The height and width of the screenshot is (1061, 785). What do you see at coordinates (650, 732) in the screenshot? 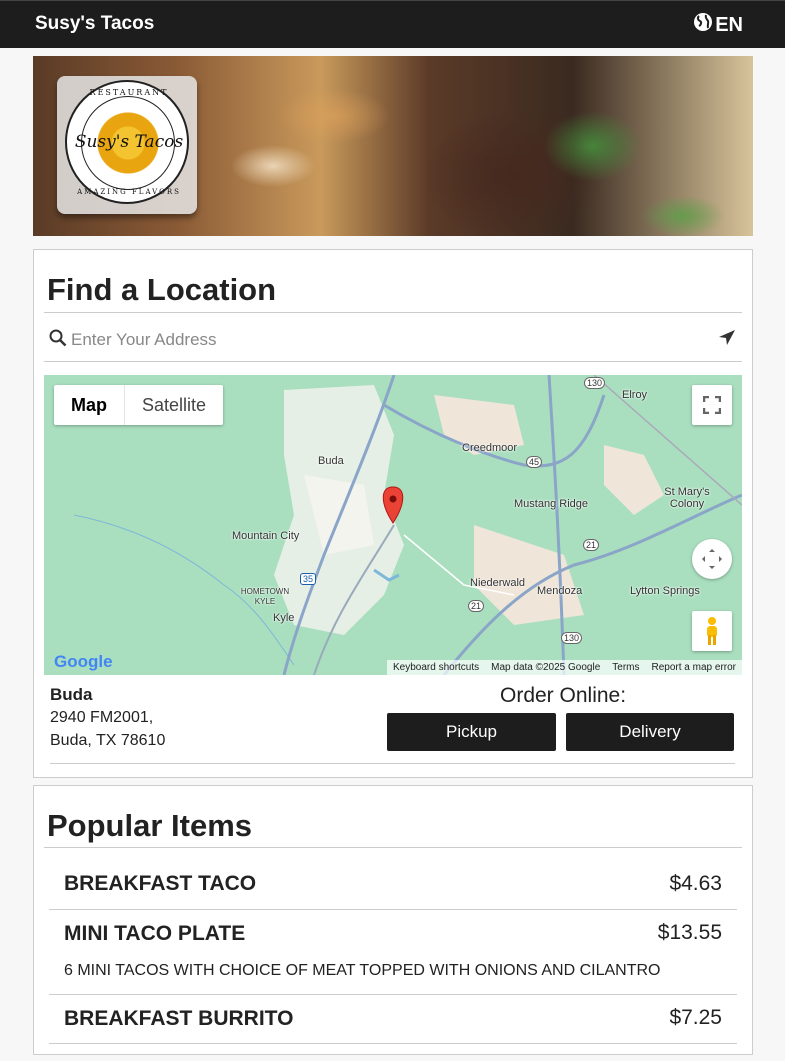
I see `delivery-button: Delivery` at bounding box center [650, 732].